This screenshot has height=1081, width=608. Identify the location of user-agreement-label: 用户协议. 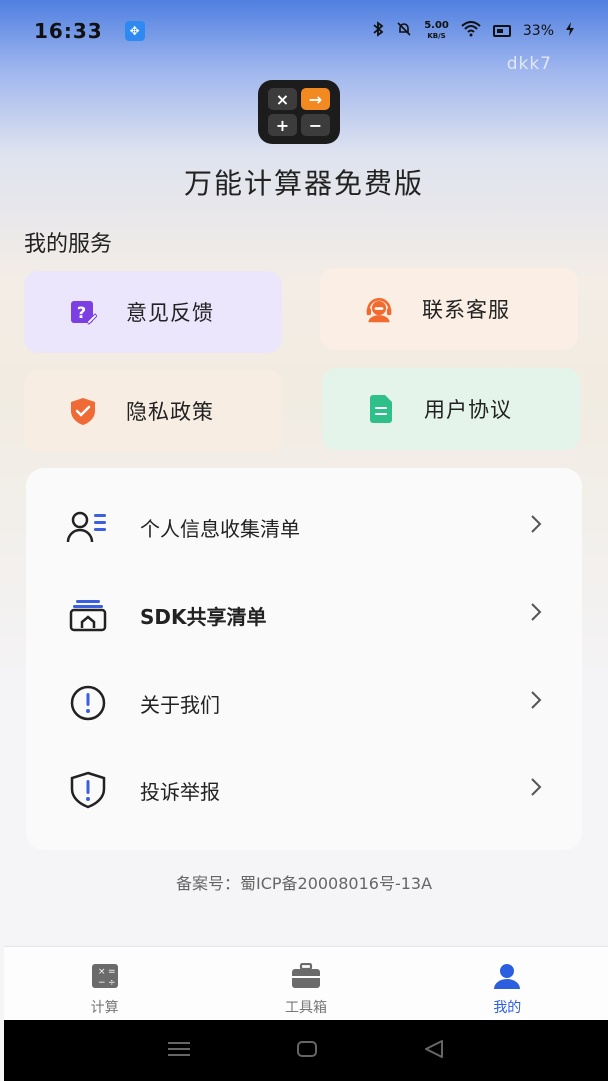
(468, 410).